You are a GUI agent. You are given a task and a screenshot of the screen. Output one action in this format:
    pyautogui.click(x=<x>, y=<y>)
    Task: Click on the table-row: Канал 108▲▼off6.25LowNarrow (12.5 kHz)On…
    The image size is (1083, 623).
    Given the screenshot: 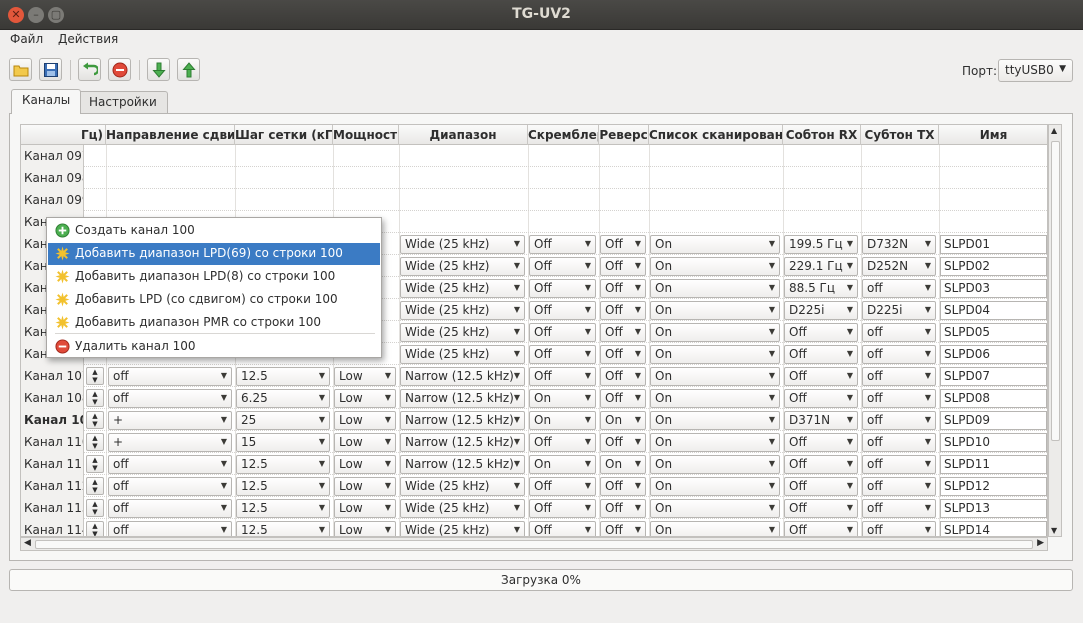 What is the action you would take?
    pyautogui.click(x=534, y=398)
    